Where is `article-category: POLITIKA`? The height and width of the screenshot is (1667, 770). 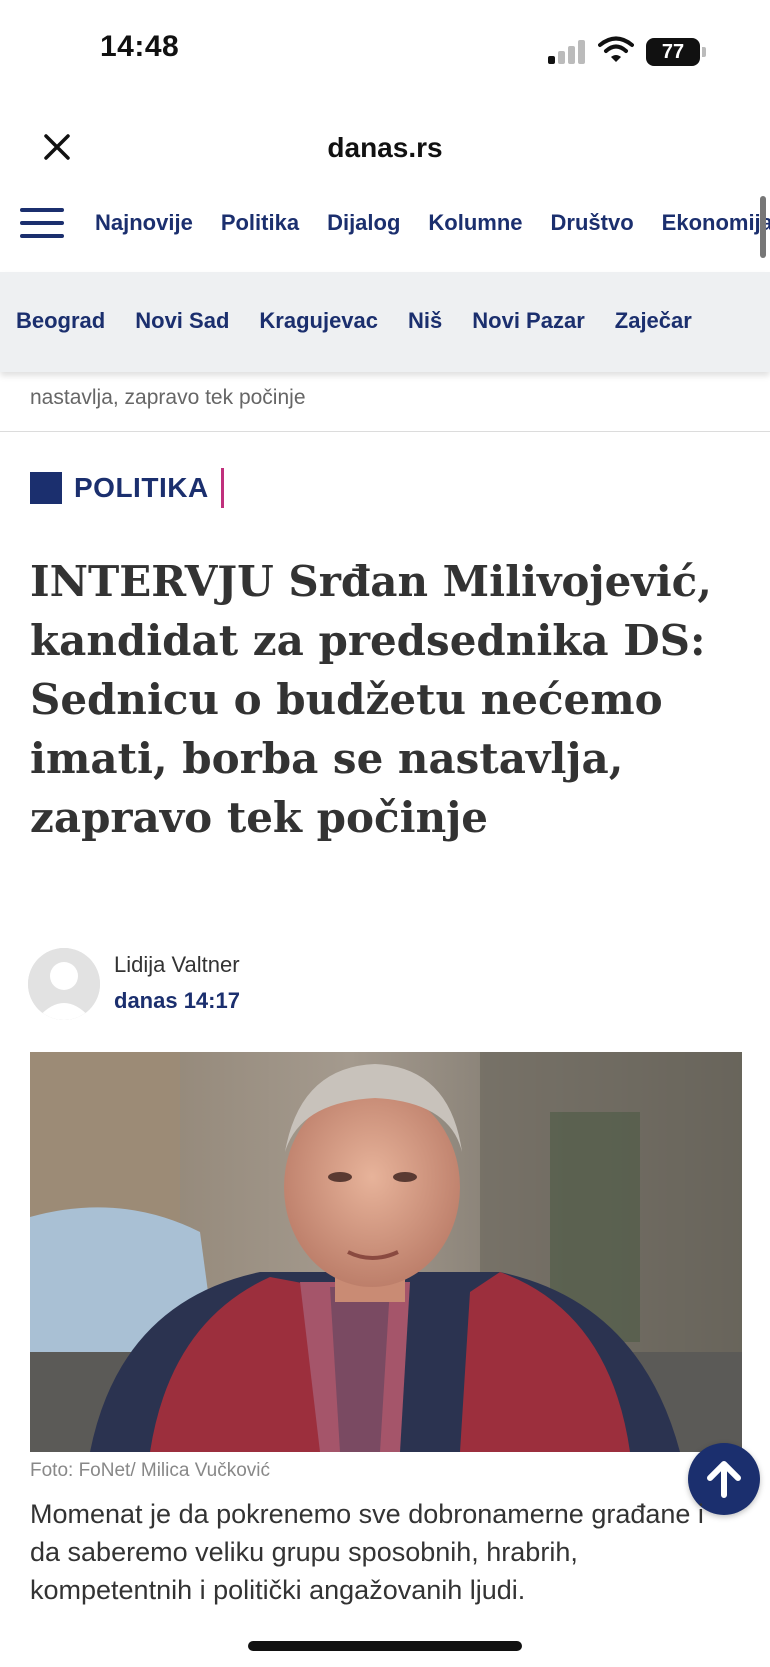 article-category: POLITIKA is located at coordinates (127, 488).